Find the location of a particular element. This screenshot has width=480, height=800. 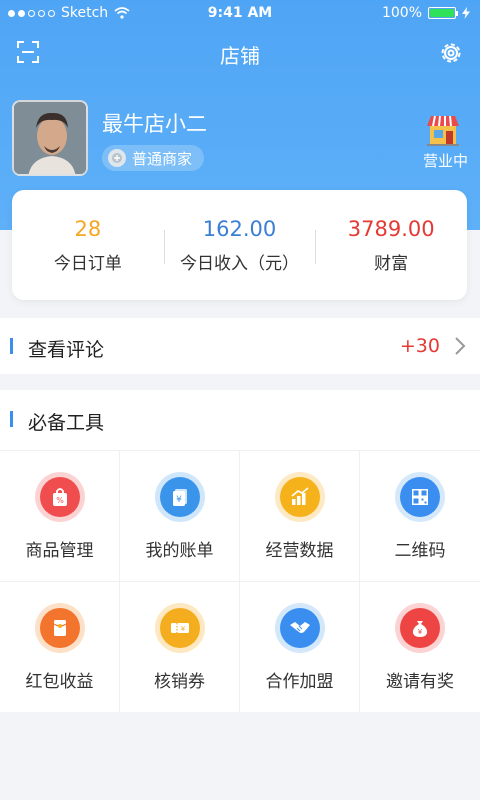

stat-value: 28 is located at coordinates (88, 228).